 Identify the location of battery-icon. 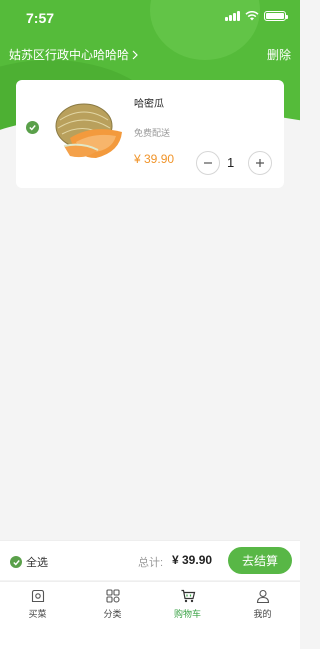
(276, 16).